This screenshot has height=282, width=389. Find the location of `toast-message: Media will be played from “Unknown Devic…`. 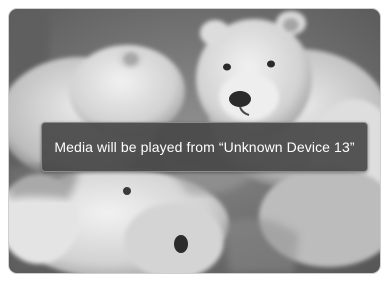

toast-message: Media will be played from “Unknown Devic… is located at coordinates (204, 147).